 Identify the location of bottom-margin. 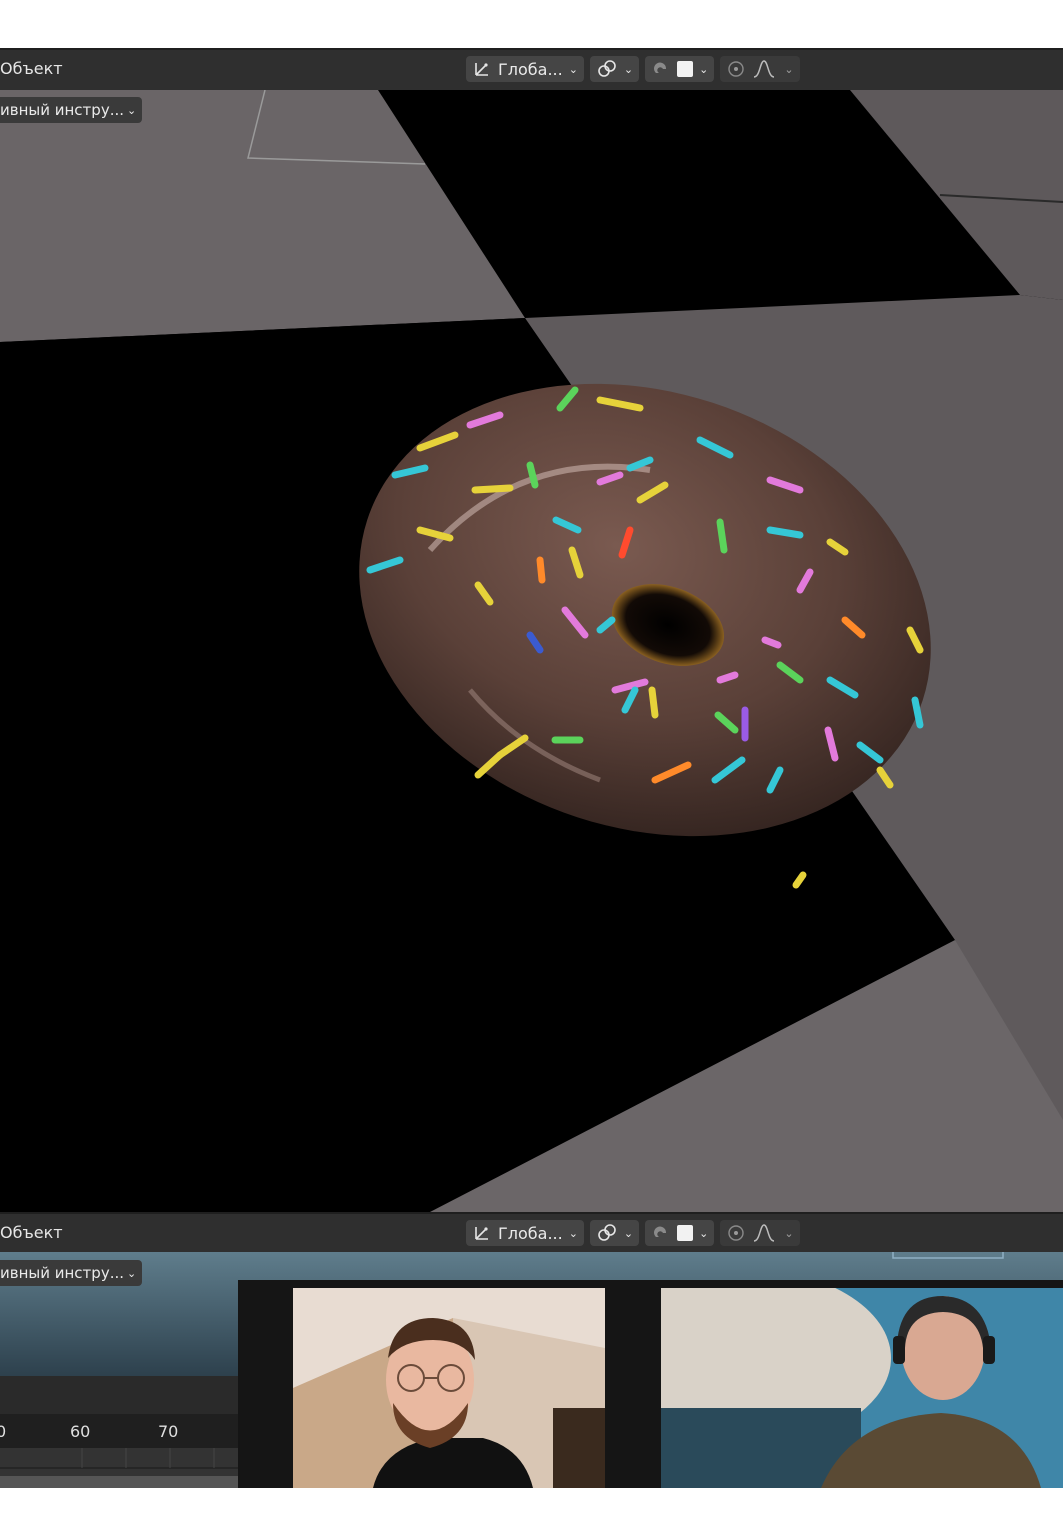
(531, 1511).